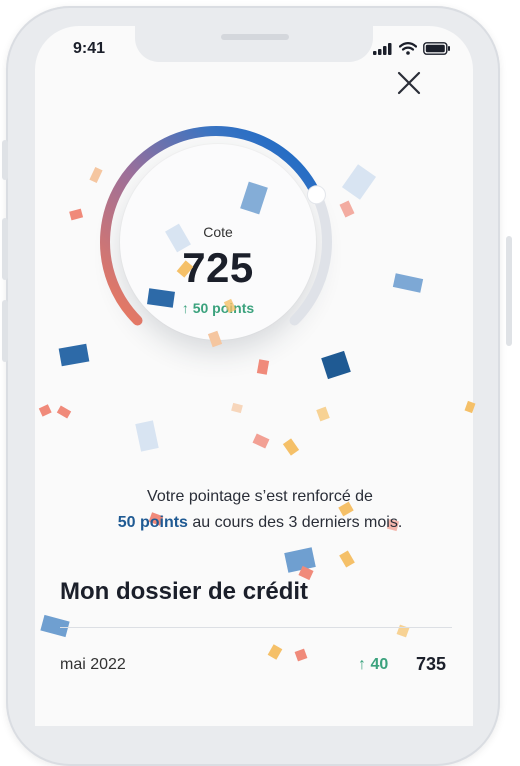 The height and width of the screenshot is (766, 520). I want to click on history-row: mai 2022 ↑ 40 735, so click(256, 665).